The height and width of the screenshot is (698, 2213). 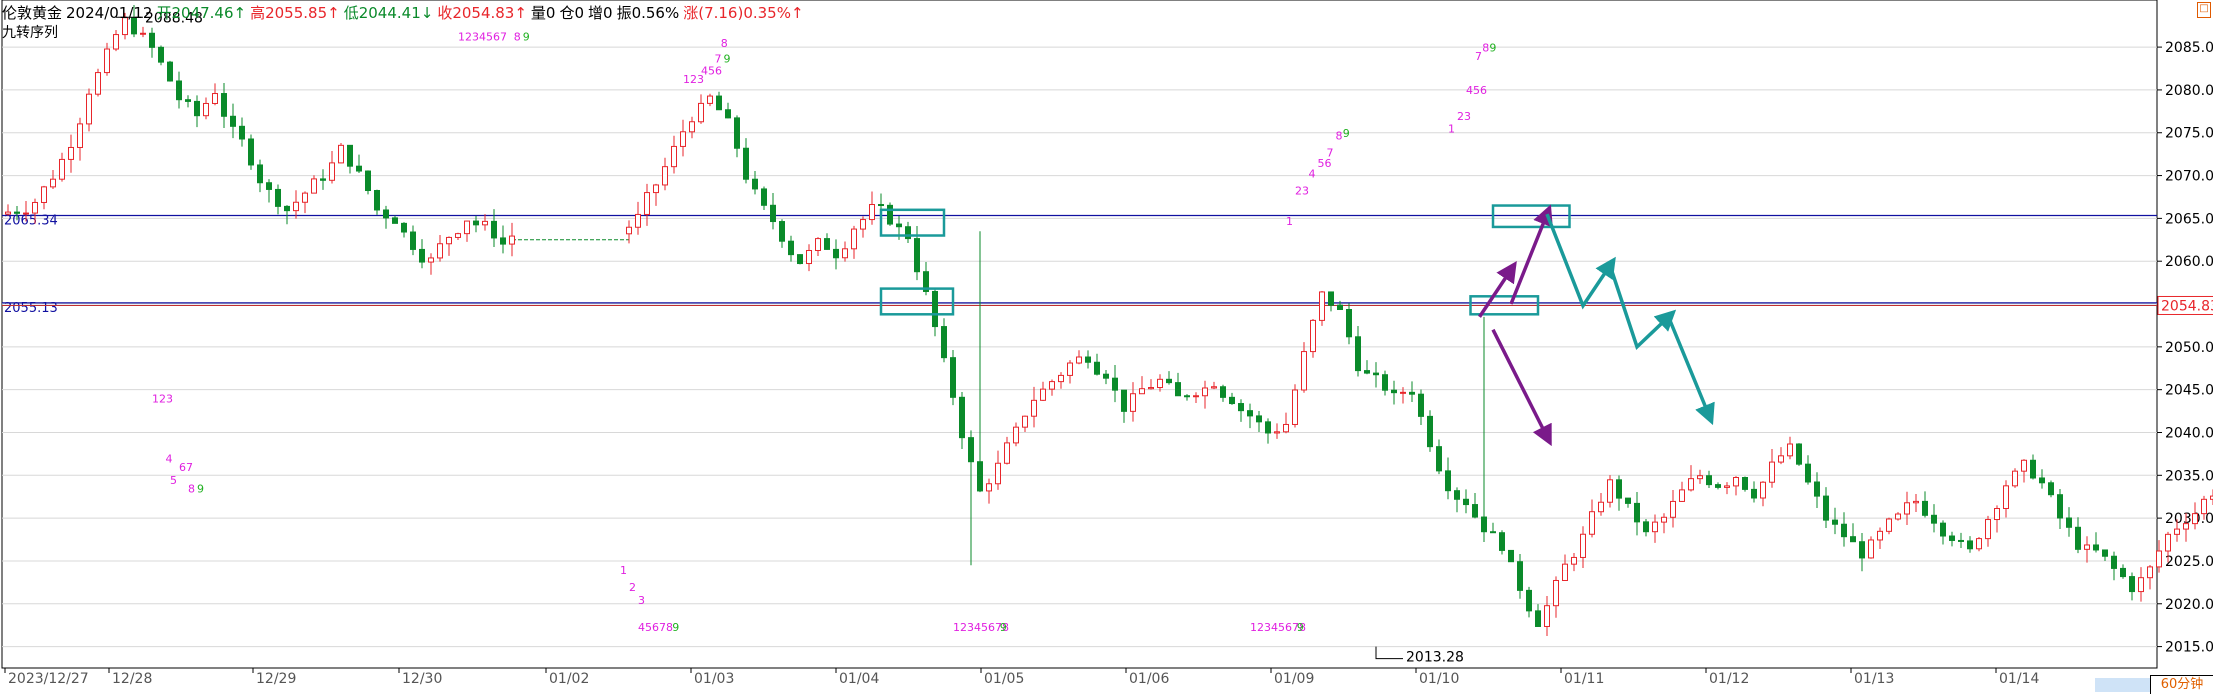 I want to click on price-change: 涨(7.16)0.35%↑, so click(x=743, y=13).